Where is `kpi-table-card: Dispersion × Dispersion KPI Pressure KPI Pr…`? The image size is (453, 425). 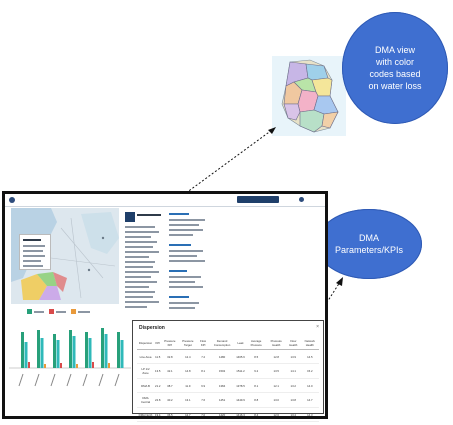
kpi-table-card: Dispersion × Dispersion KPI Pressure KPI Pr… is located at coordinates (228, 371).